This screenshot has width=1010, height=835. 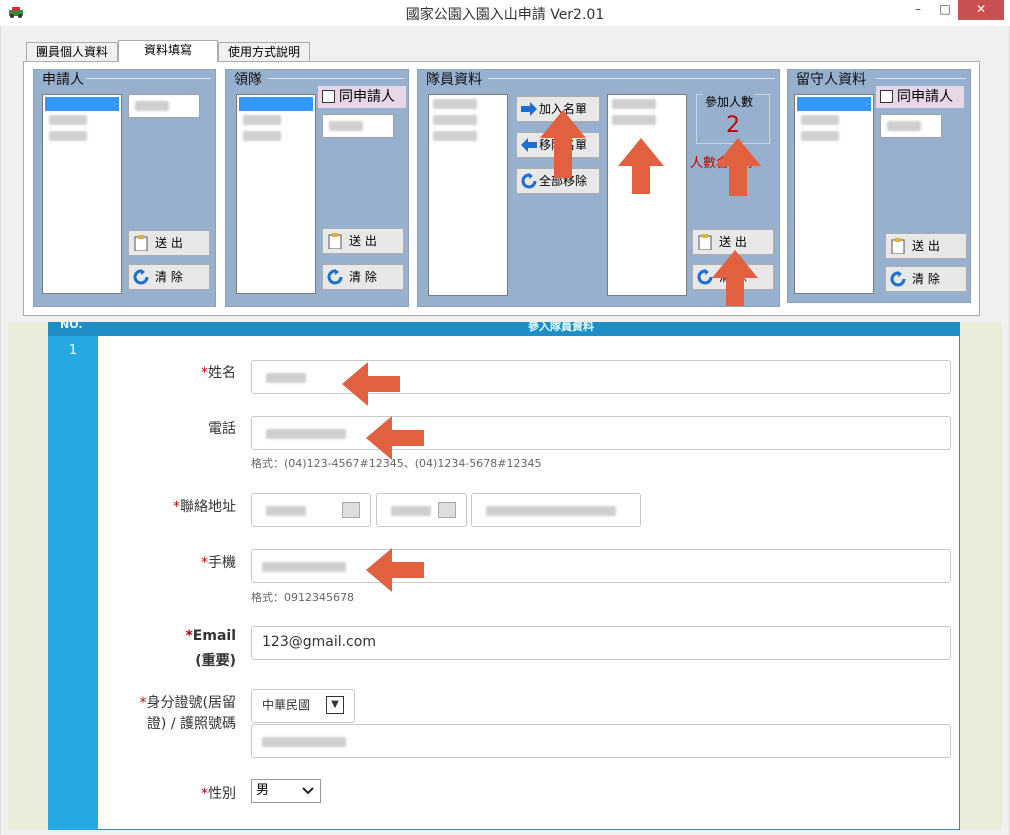 I want to click on window-title: 國家公園入園入山申請 Ver2.01, so click(x=505, y=15).